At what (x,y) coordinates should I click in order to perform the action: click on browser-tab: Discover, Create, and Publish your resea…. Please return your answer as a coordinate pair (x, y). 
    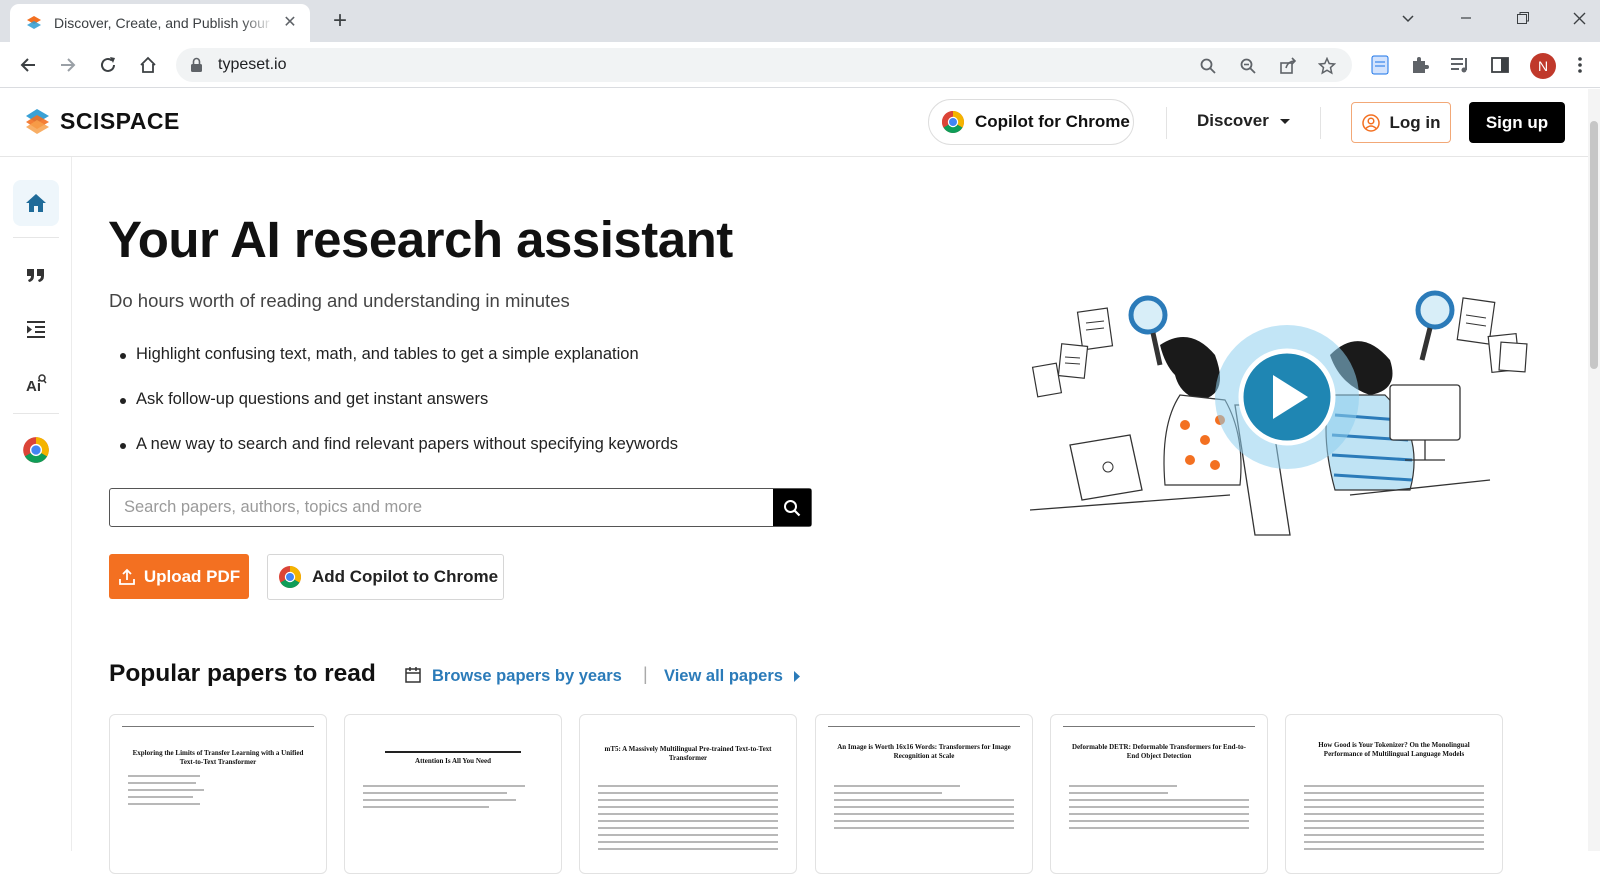
    Looking at the image, I should click on (160, 23).